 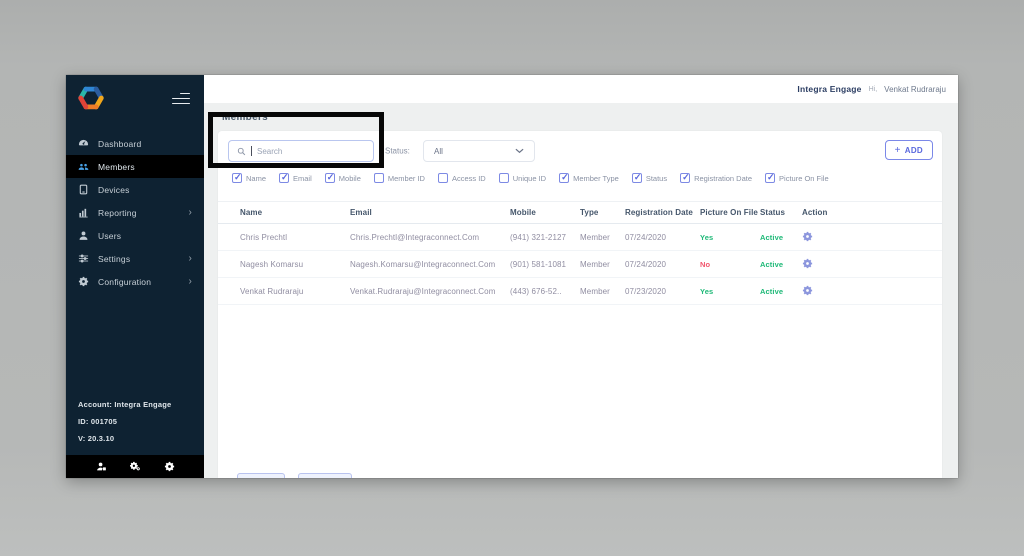 I want to click on column-header: Registration Date, so click(x=659, y=212).